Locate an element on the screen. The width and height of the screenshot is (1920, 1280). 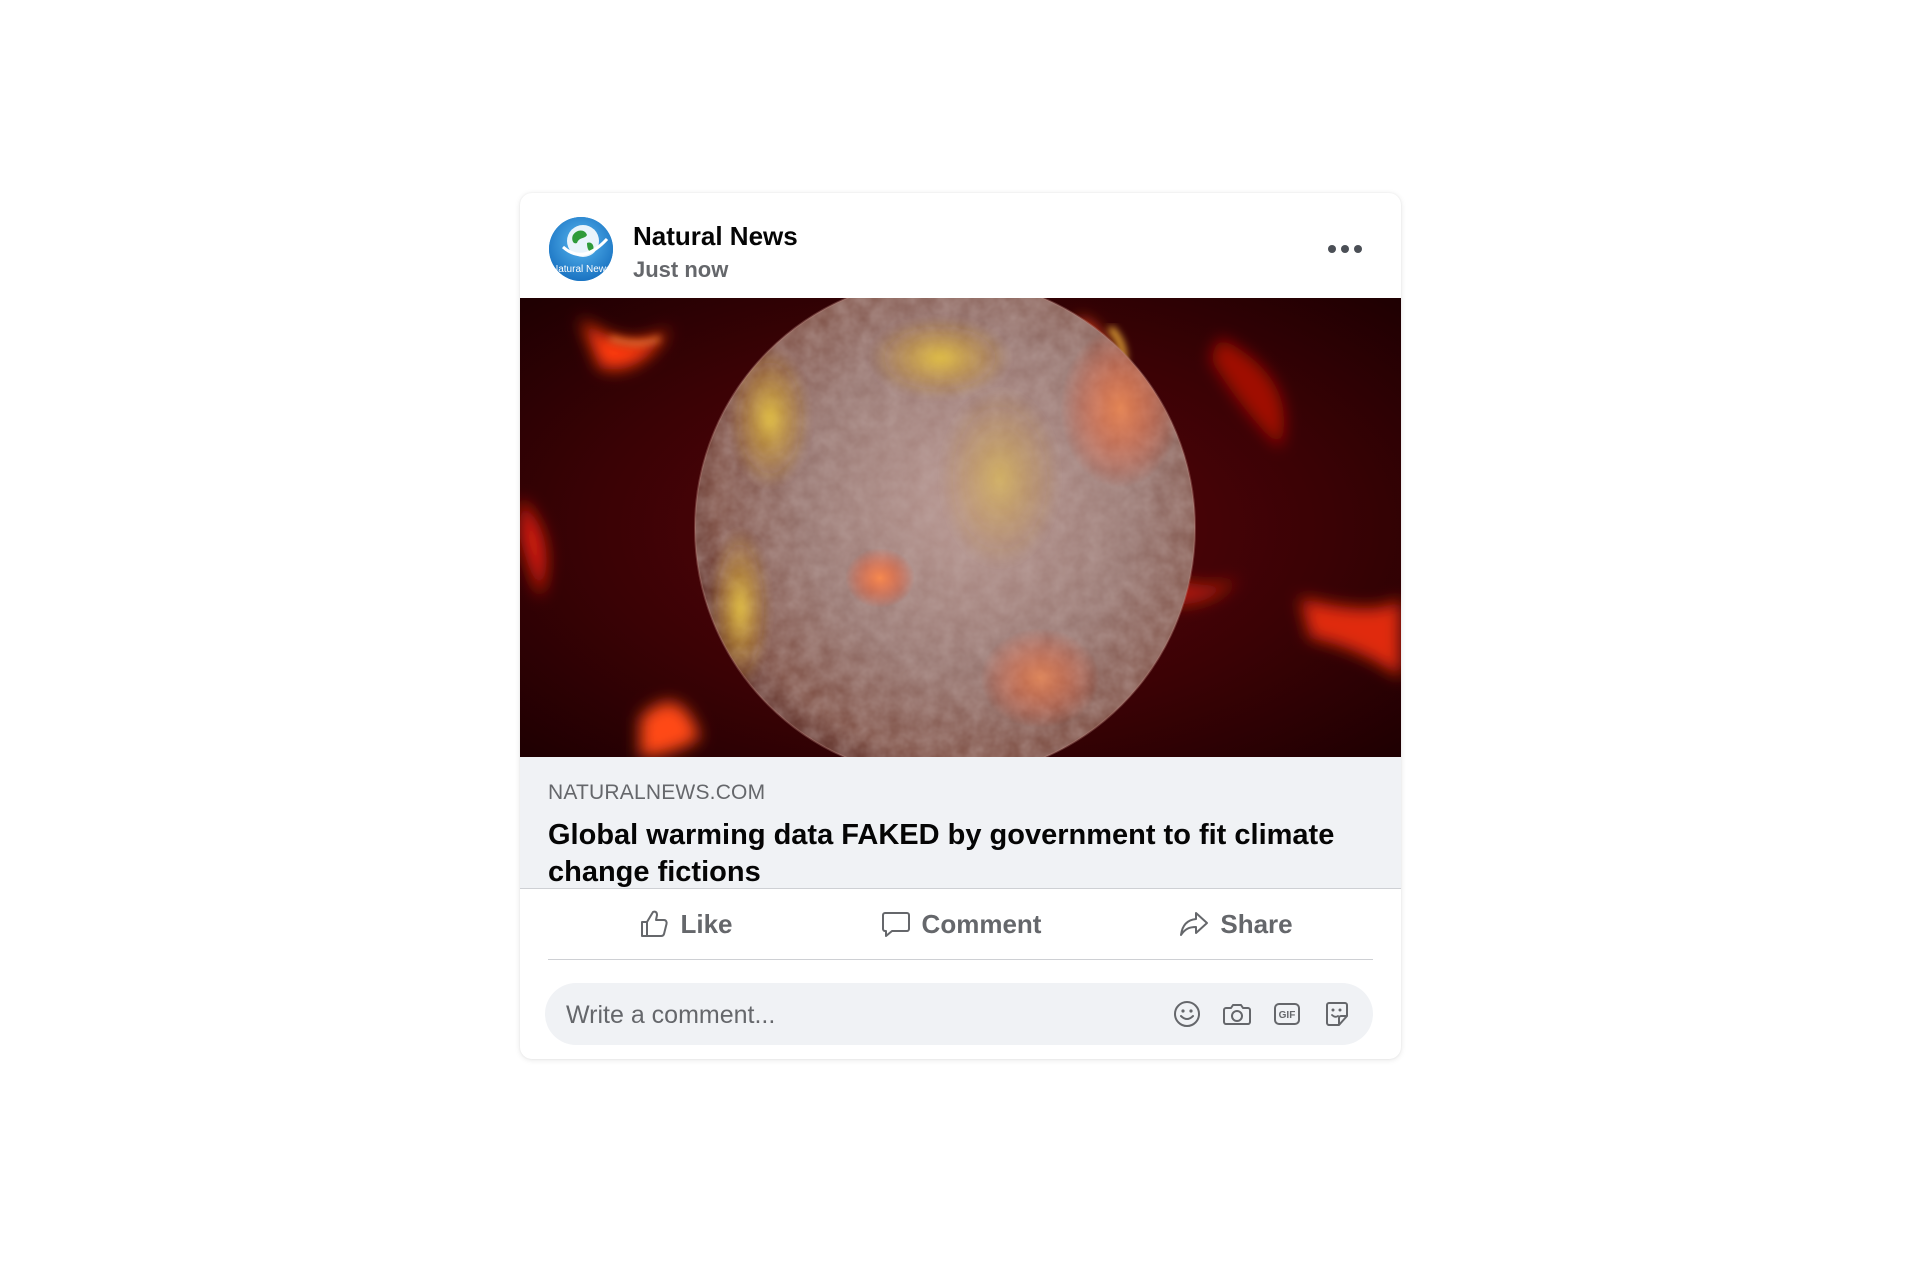
page-avatar: Natural News is located at coordinates (581, 249).